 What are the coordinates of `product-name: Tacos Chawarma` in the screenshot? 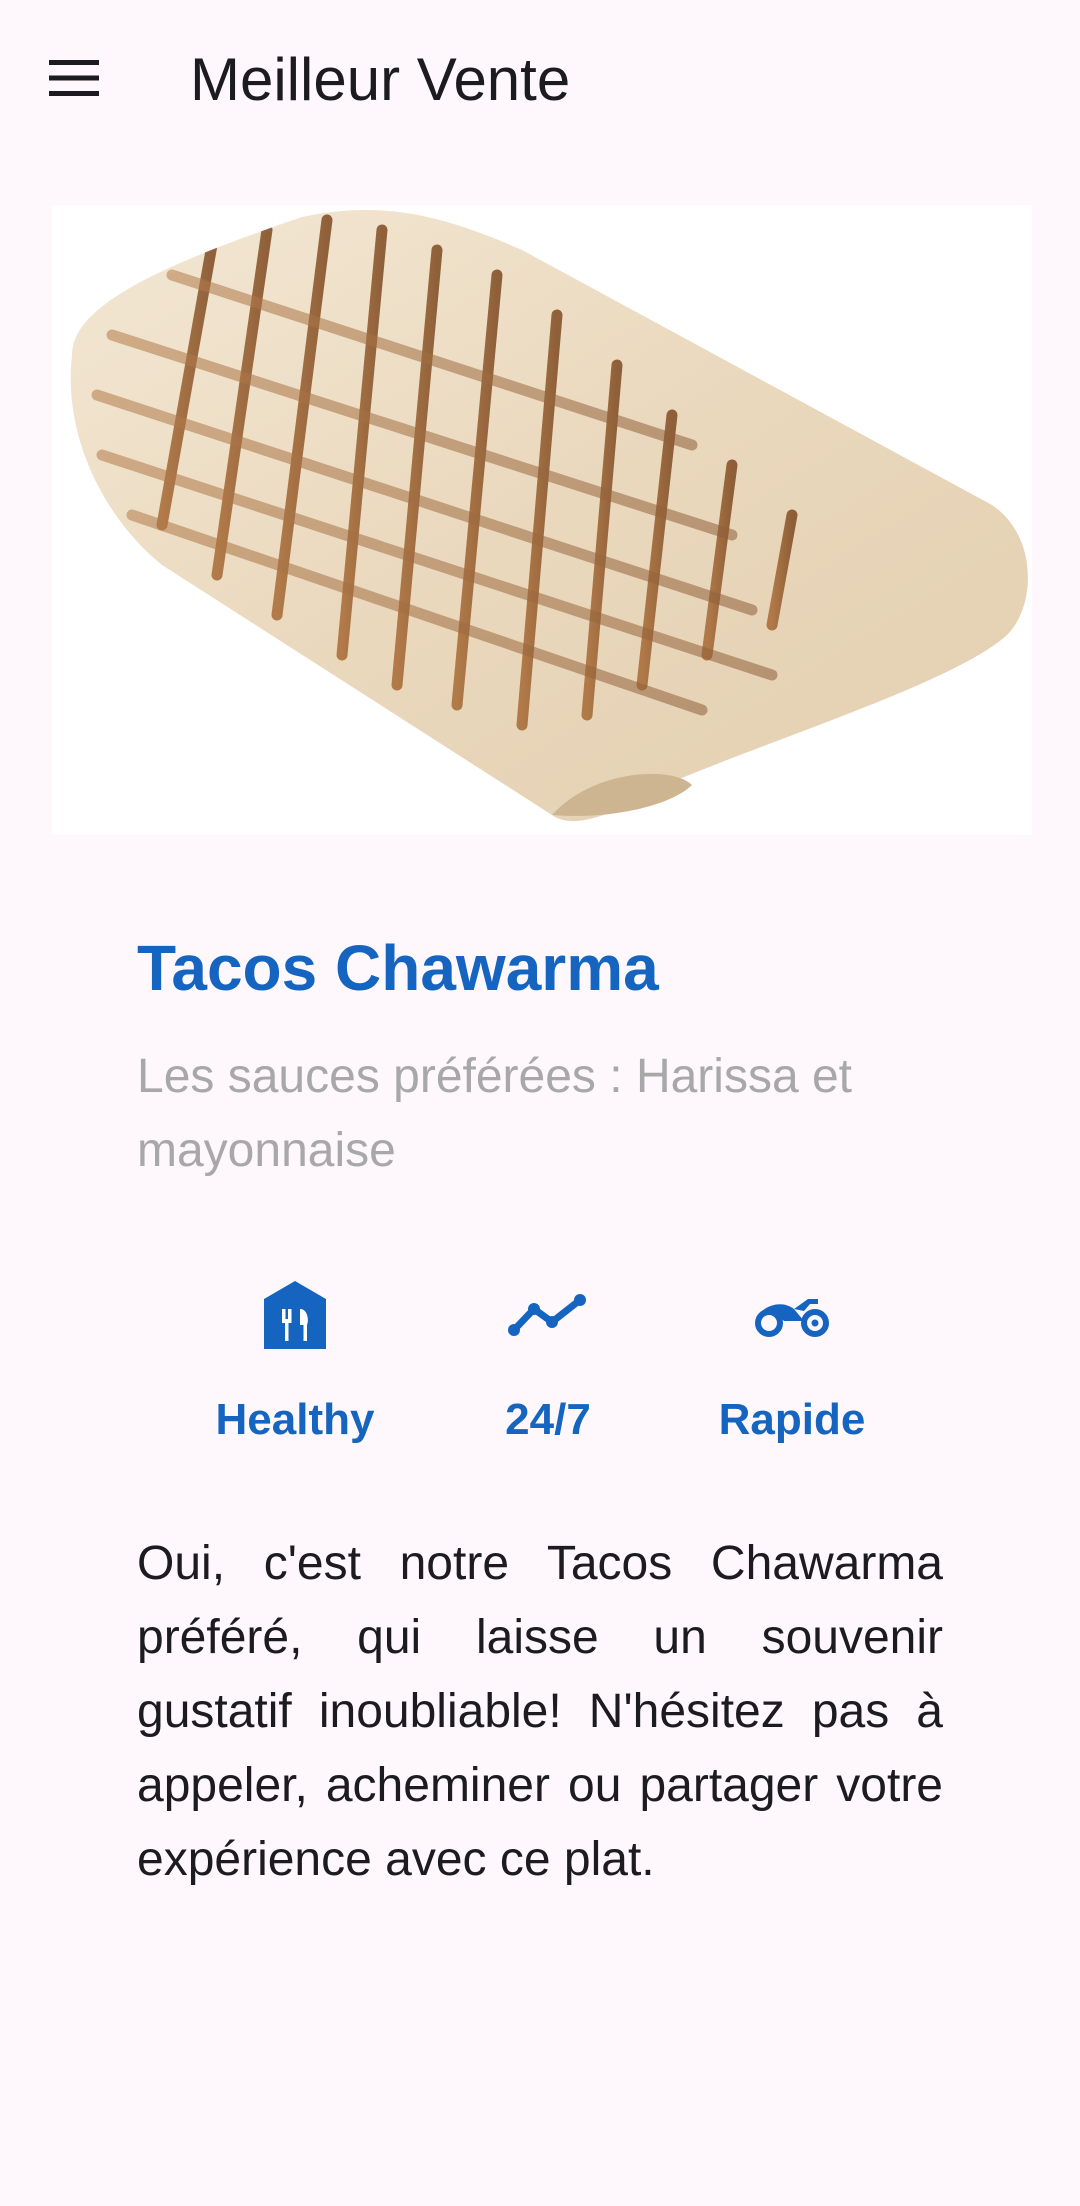 It's located at (398, 968).